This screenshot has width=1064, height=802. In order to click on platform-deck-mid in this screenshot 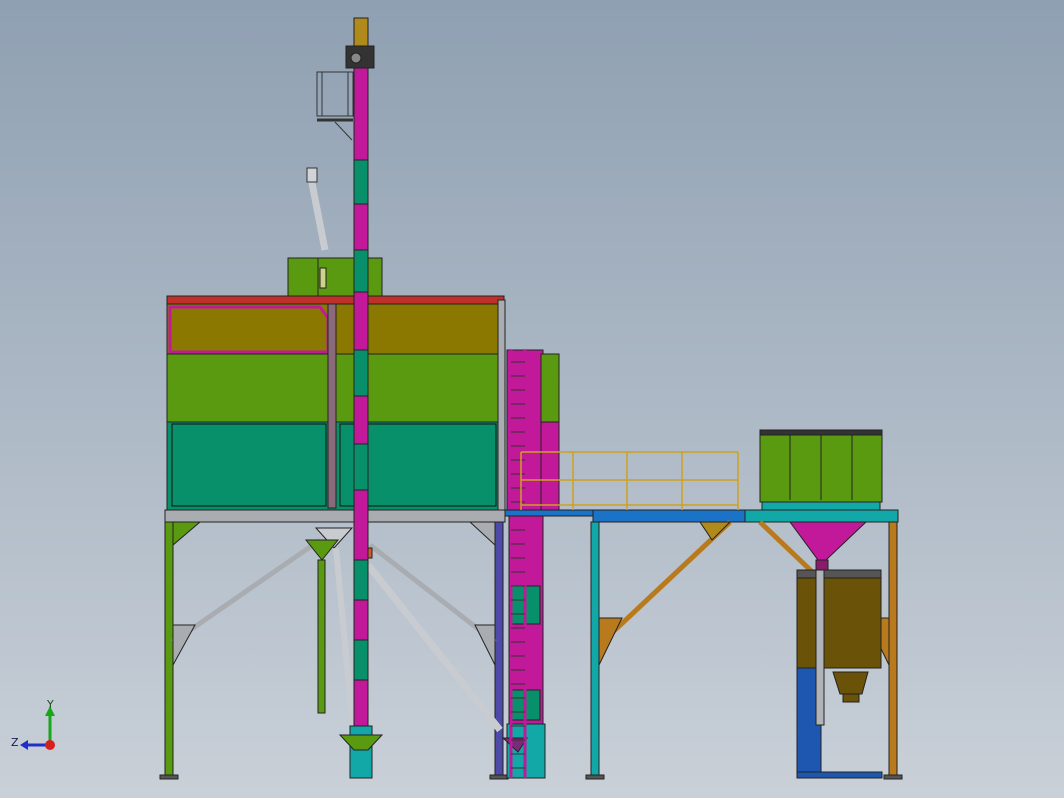, I will do `click(669, 516)`.